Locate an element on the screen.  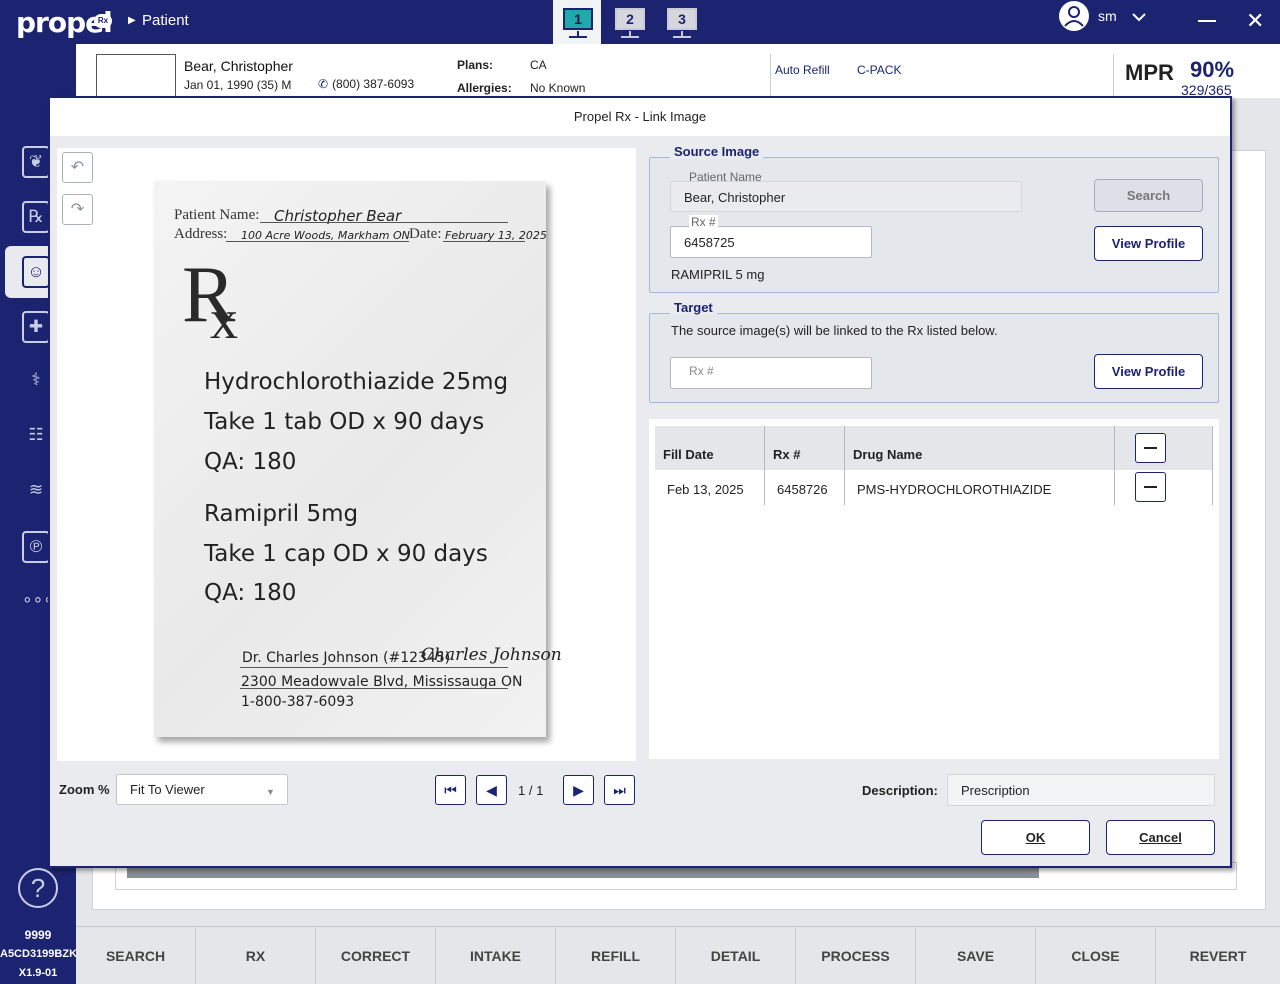
search-button: Search is located at coordinates (1148, 195).